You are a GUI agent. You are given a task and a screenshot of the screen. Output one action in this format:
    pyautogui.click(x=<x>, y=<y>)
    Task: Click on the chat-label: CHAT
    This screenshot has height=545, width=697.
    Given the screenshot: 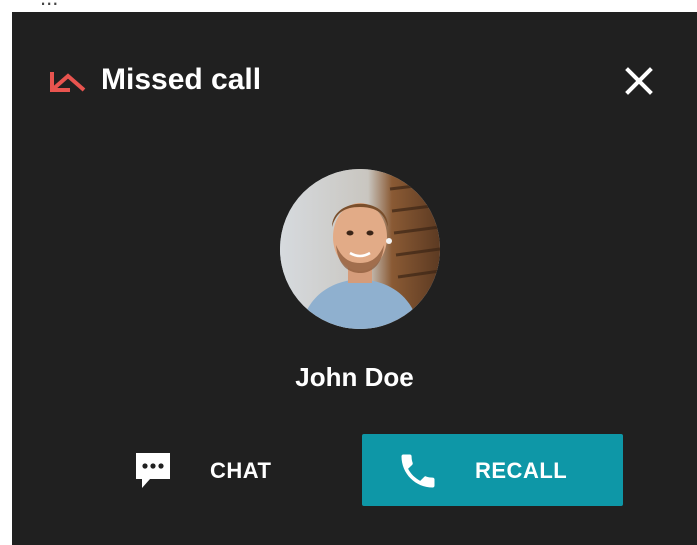 What is the action you would take?
    pyautogui.click(x=241, y=470)
    